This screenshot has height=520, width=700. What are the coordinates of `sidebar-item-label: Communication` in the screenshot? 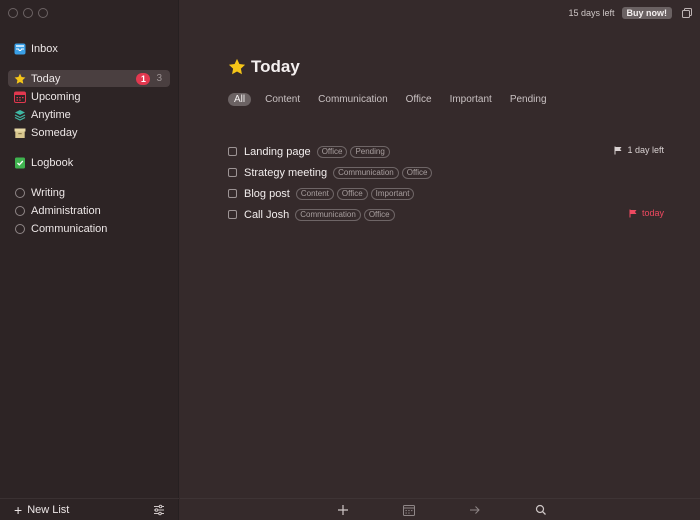 It's located at (69, 228).